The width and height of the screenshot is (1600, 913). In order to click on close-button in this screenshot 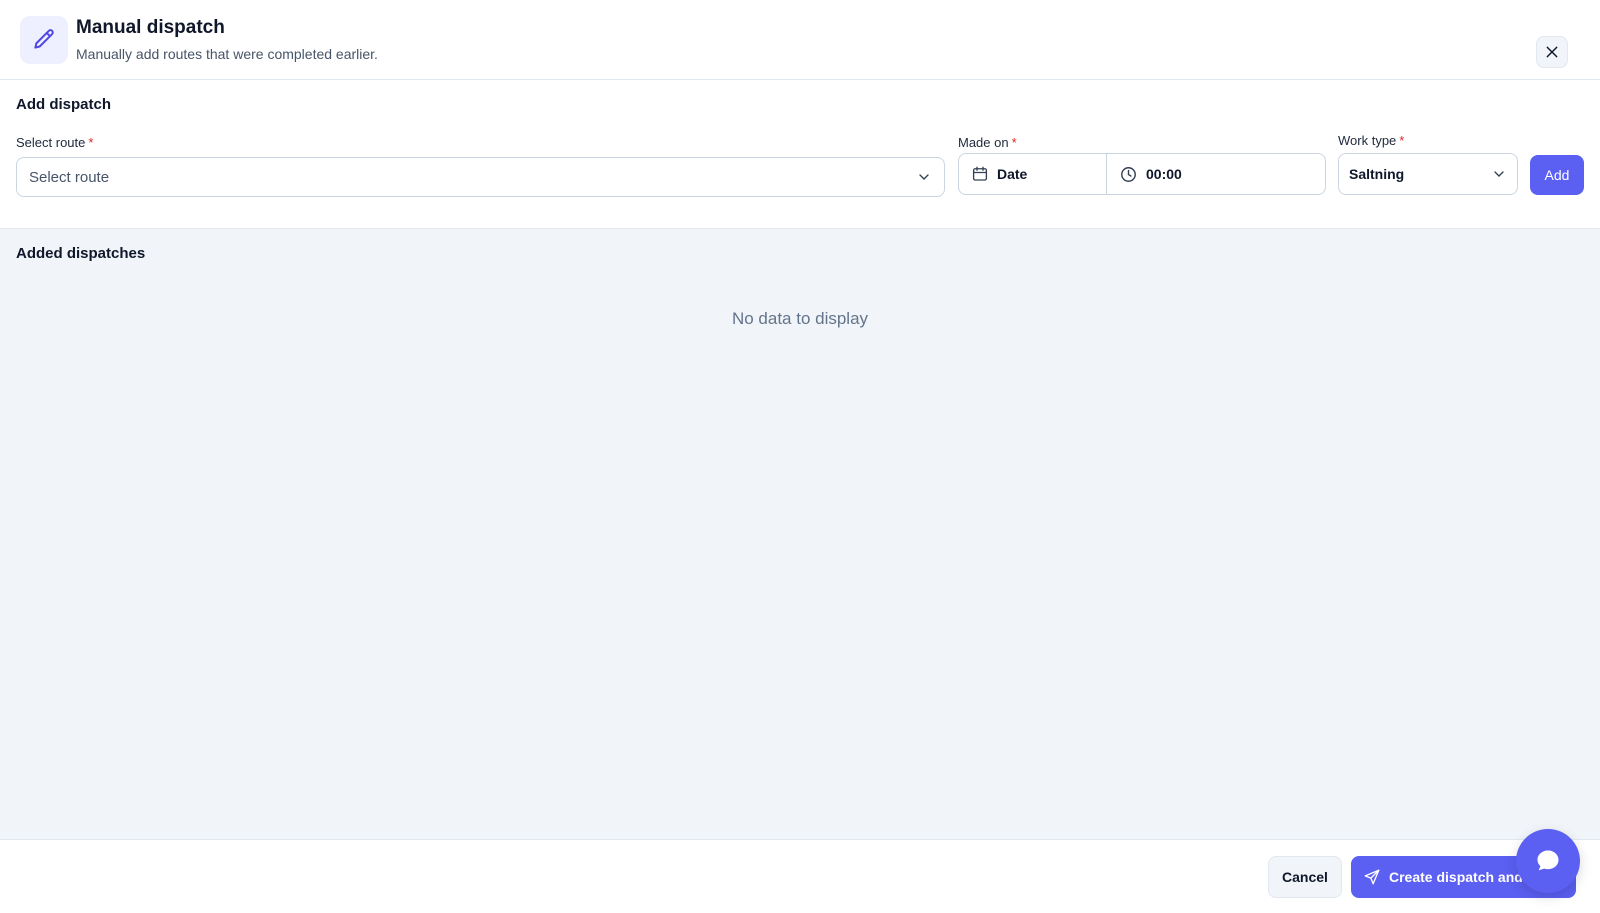, I will do `click(1552, 52)`.